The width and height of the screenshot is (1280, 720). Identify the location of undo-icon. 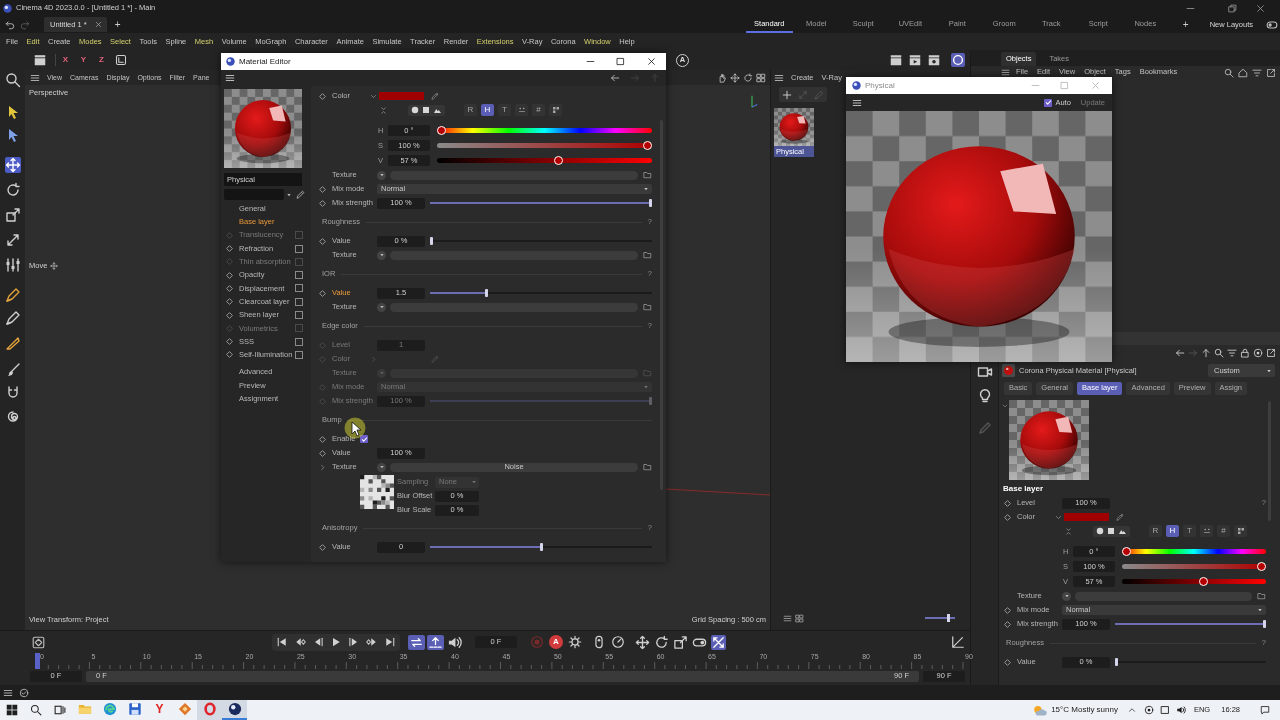
(10, 24).